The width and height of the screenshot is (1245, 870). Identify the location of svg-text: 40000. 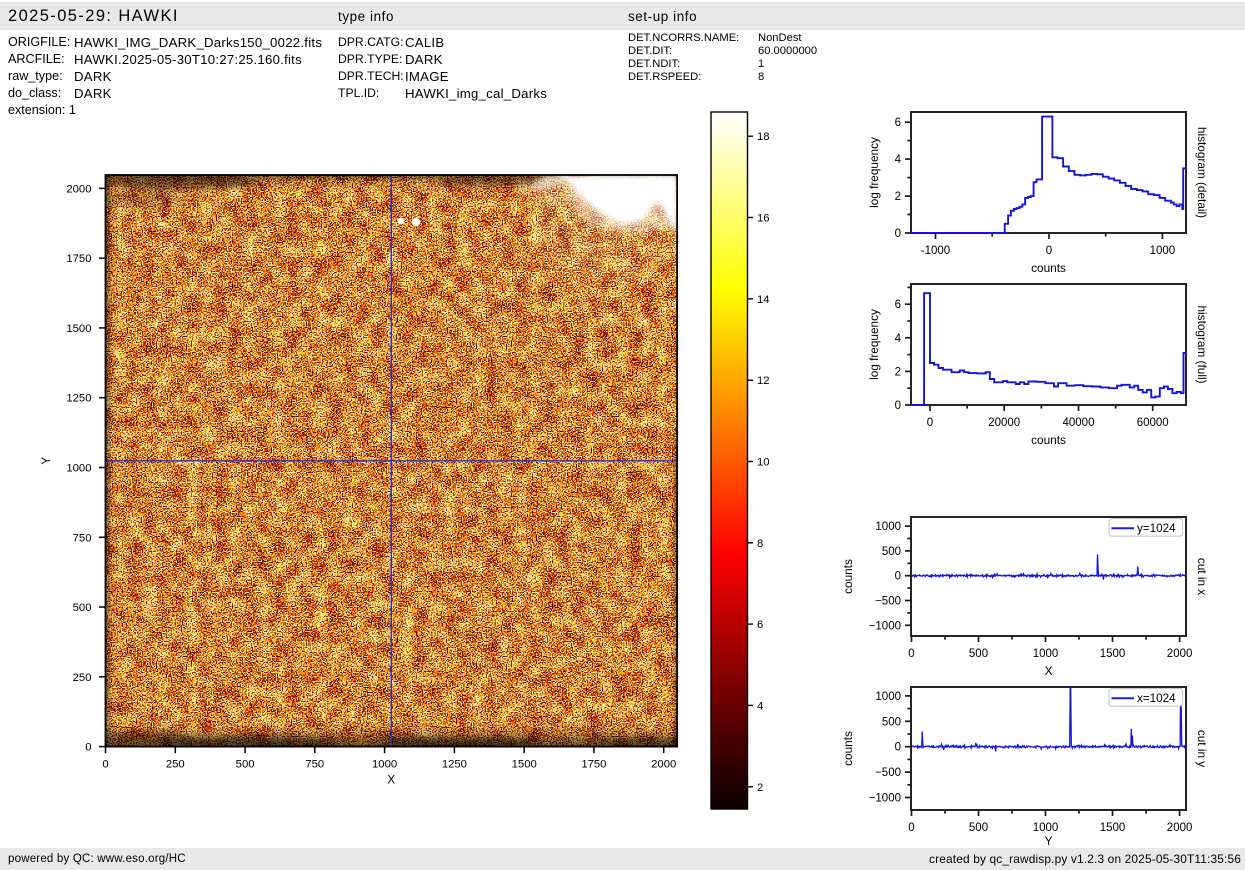
(1079, 423).